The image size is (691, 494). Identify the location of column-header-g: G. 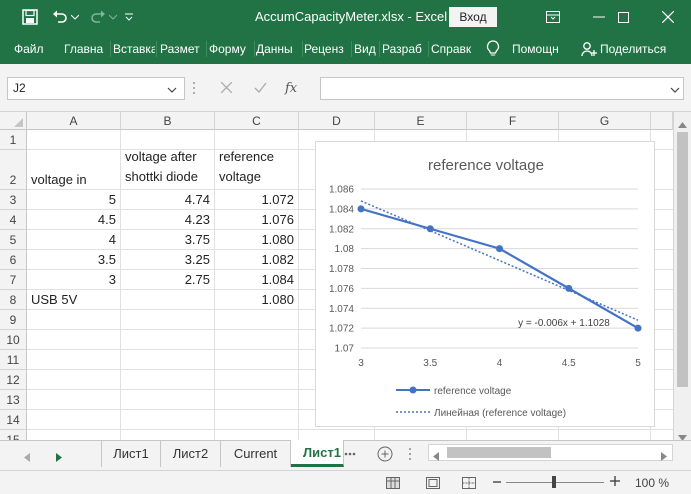
(605, 121).